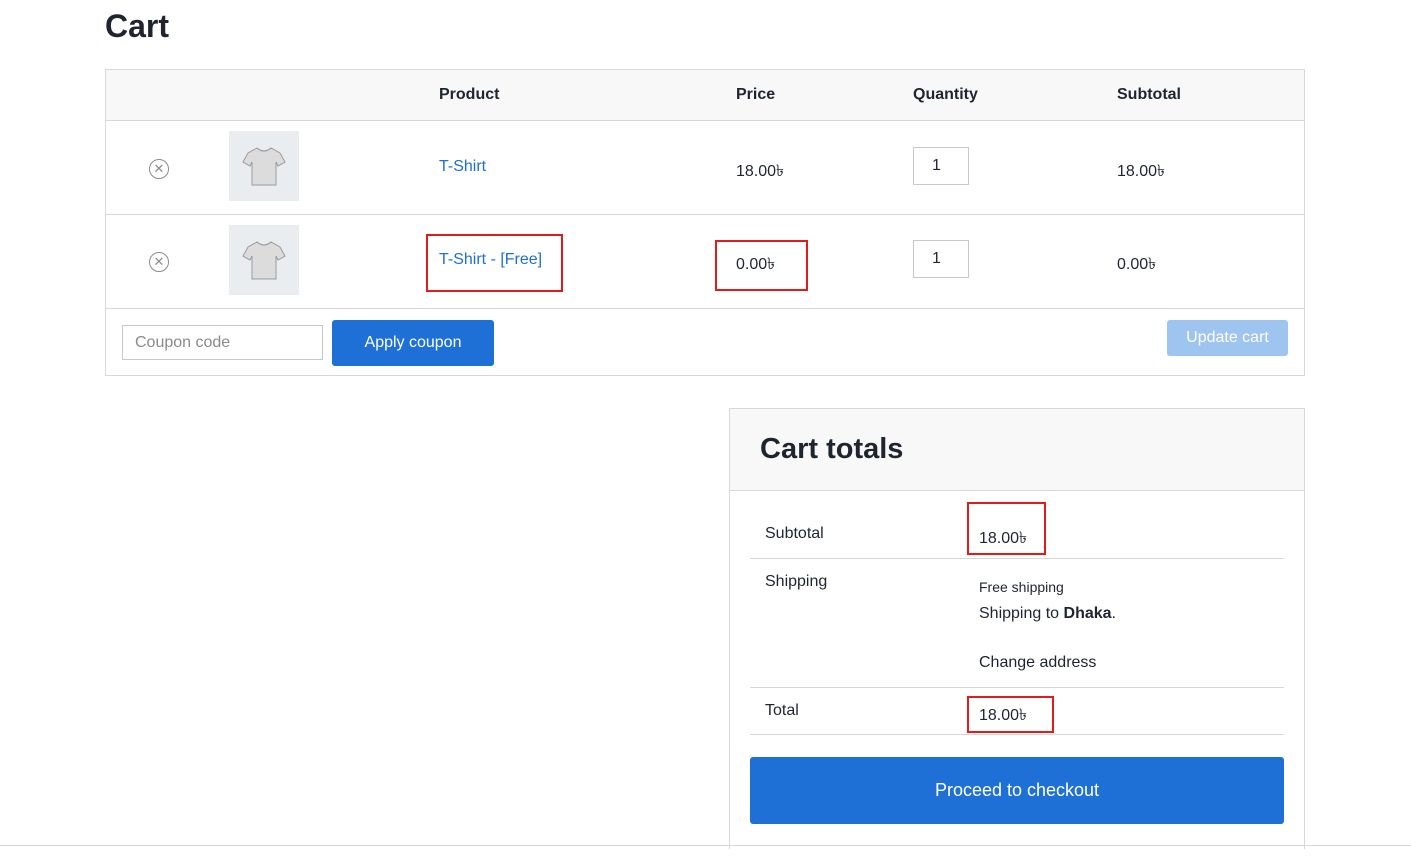  Describe the element at coordinates (705, 845) in the screenshot. I see `page-bottom-divider` at that location.